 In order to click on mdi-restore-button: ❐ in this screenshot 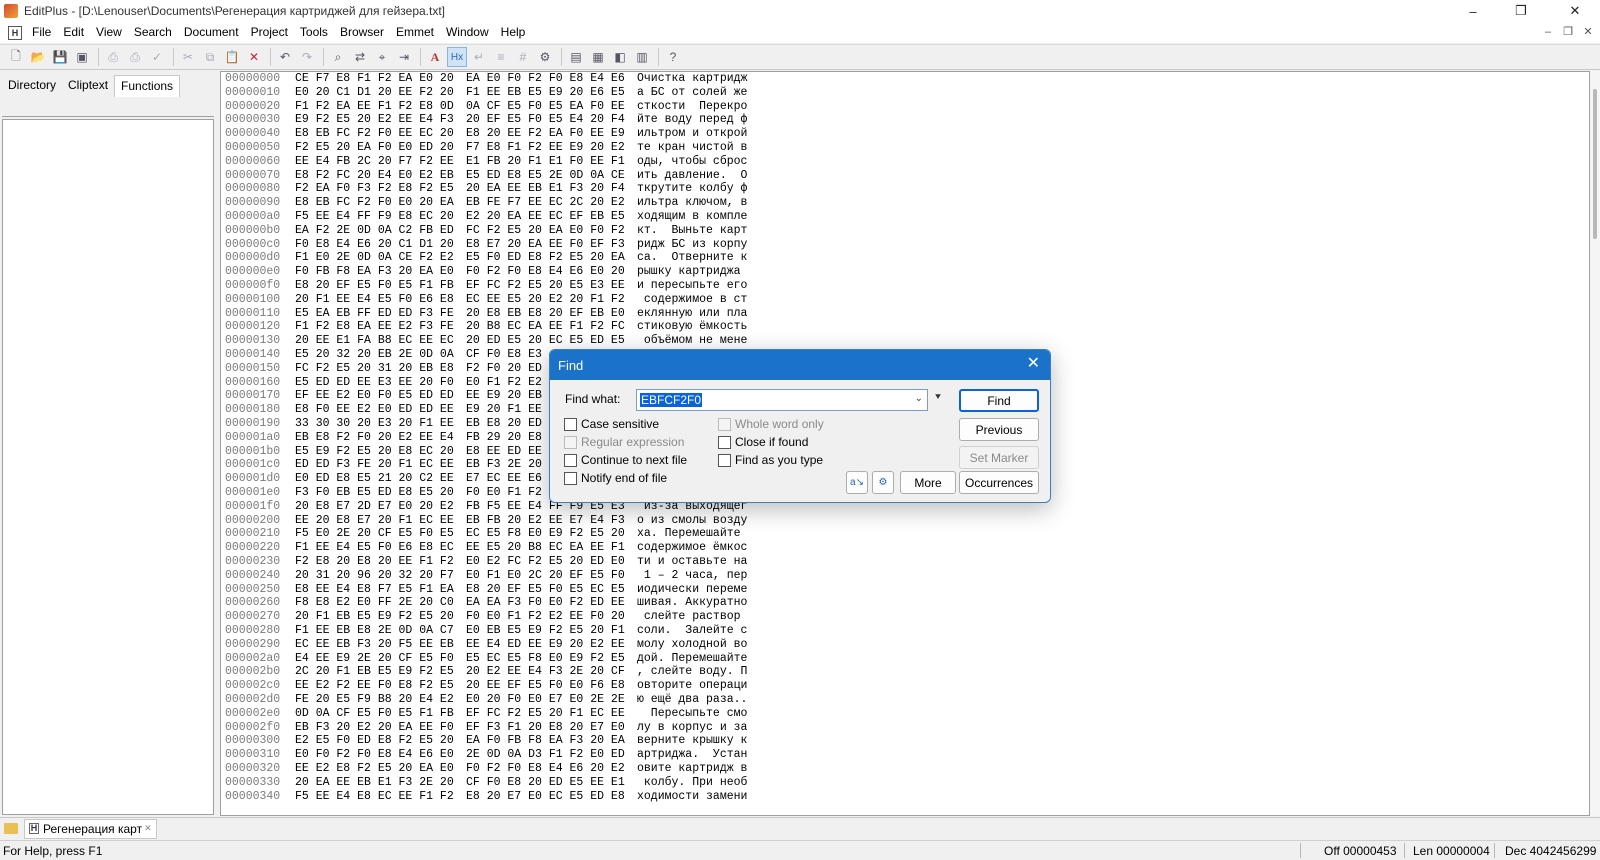, I will do `click(1568, 32)`.